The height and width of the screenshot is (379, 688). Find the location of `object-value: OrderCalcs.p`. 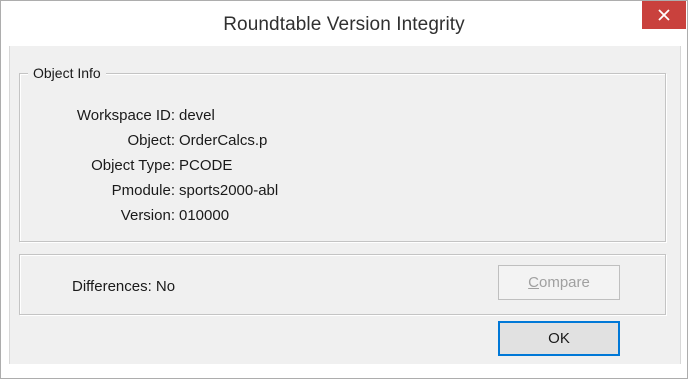

object-value: OrderCalcs.p is located at coordinates (223, 140).